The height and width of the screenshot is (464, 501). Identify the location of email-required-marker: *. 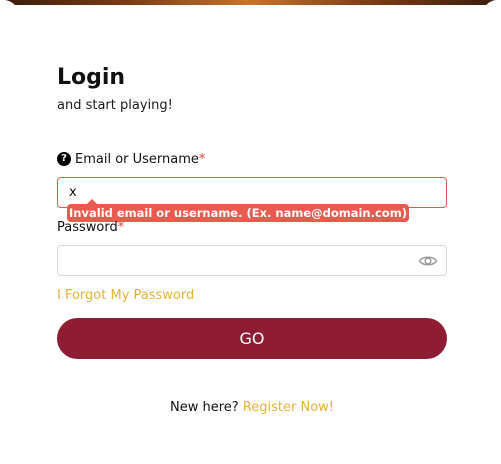
(202, 159).